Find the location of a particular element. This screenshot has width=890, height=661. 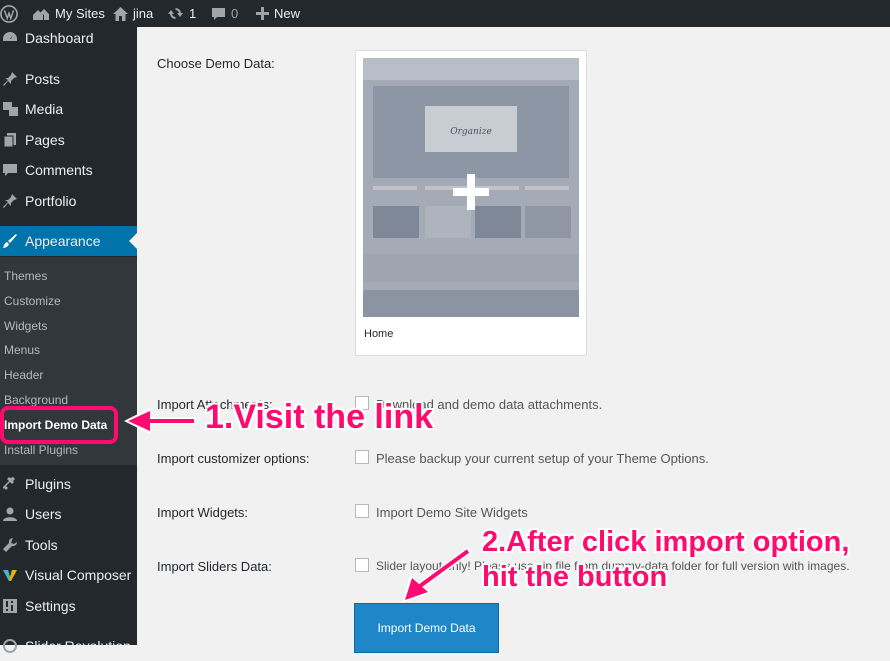

import-customizer-label: Import customizer options: is located at coordinates (233, 458).